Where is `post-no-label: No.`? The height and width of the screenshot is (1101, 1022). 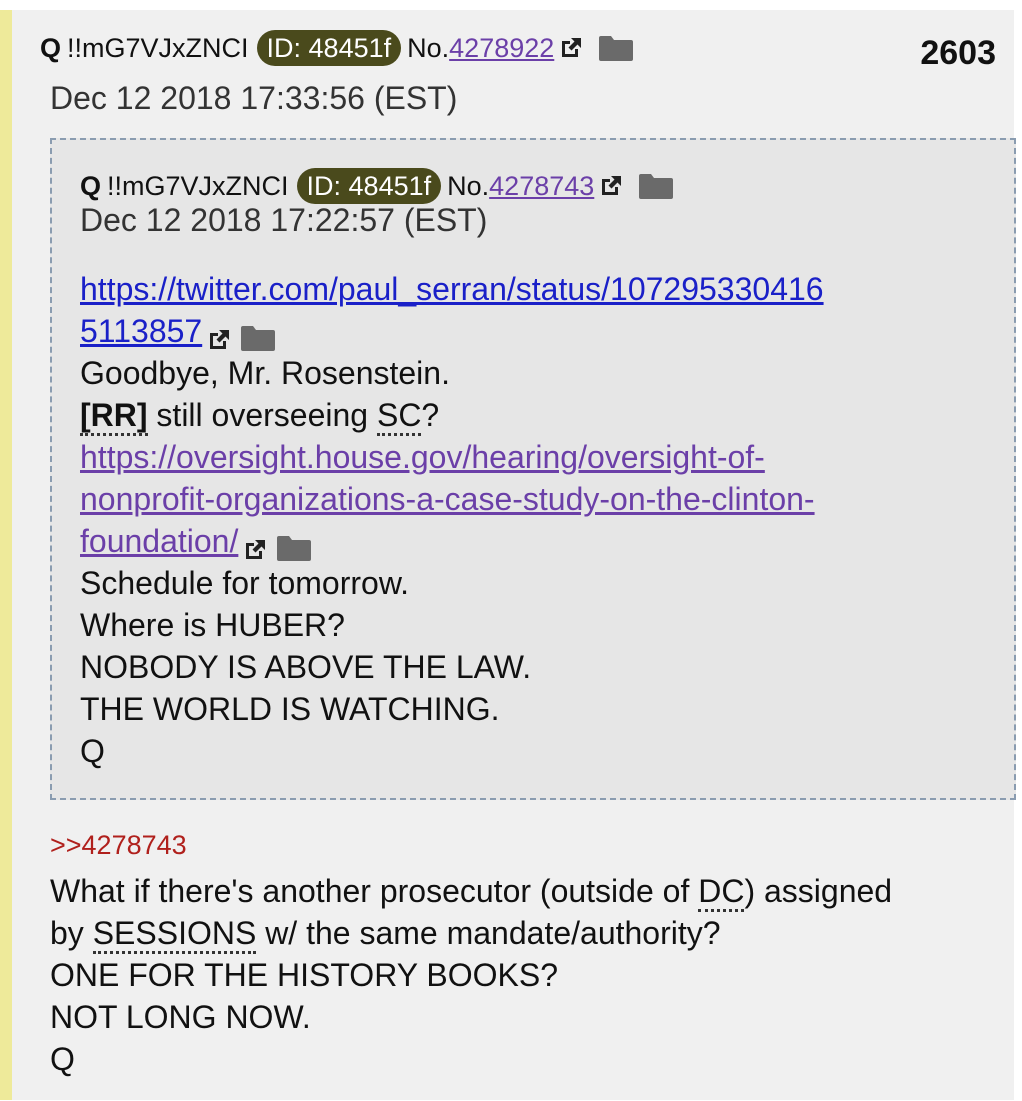
post-no-label: No. is located at coordinates (428, 47).